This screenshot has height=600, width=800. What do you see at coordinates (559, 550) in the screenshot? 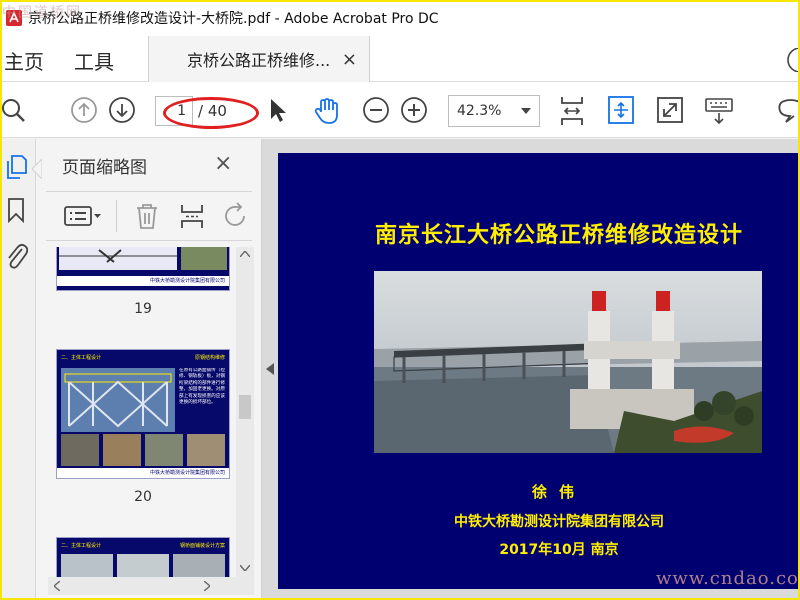
I see `slide-date: 2017年10月 南京` at bounding box center [559, 550].